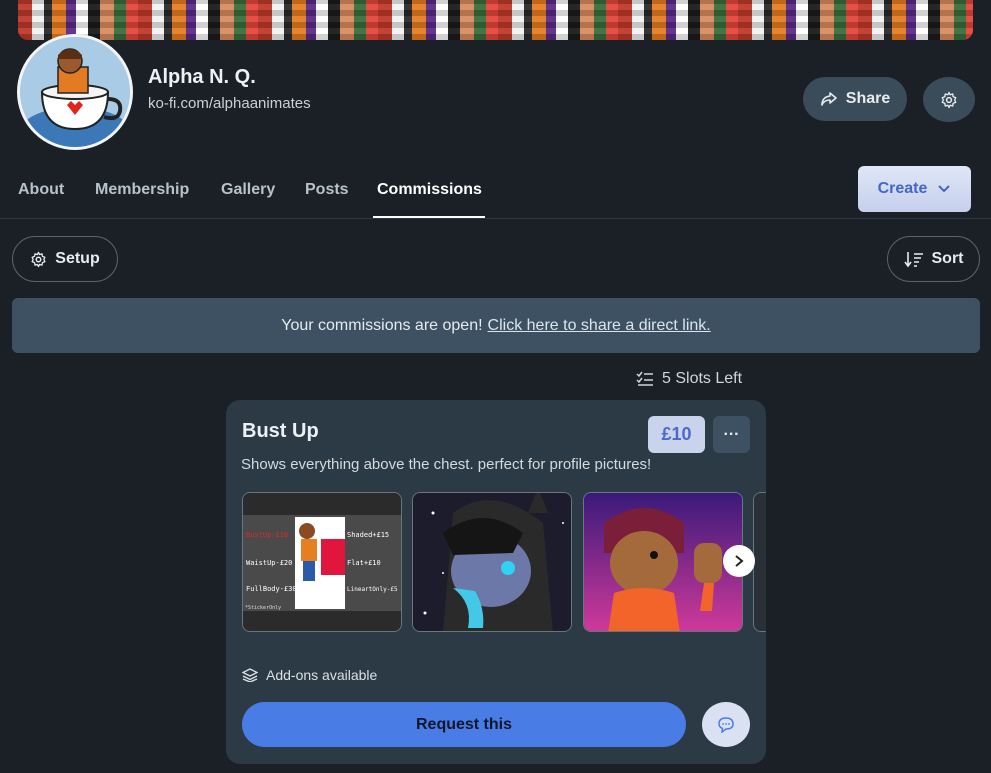 The height and width of the screenshot is (773, 991). Describe the element at coordinates (464, 724) in the screenshot. I see `request-commission-button: Request this` at that location.